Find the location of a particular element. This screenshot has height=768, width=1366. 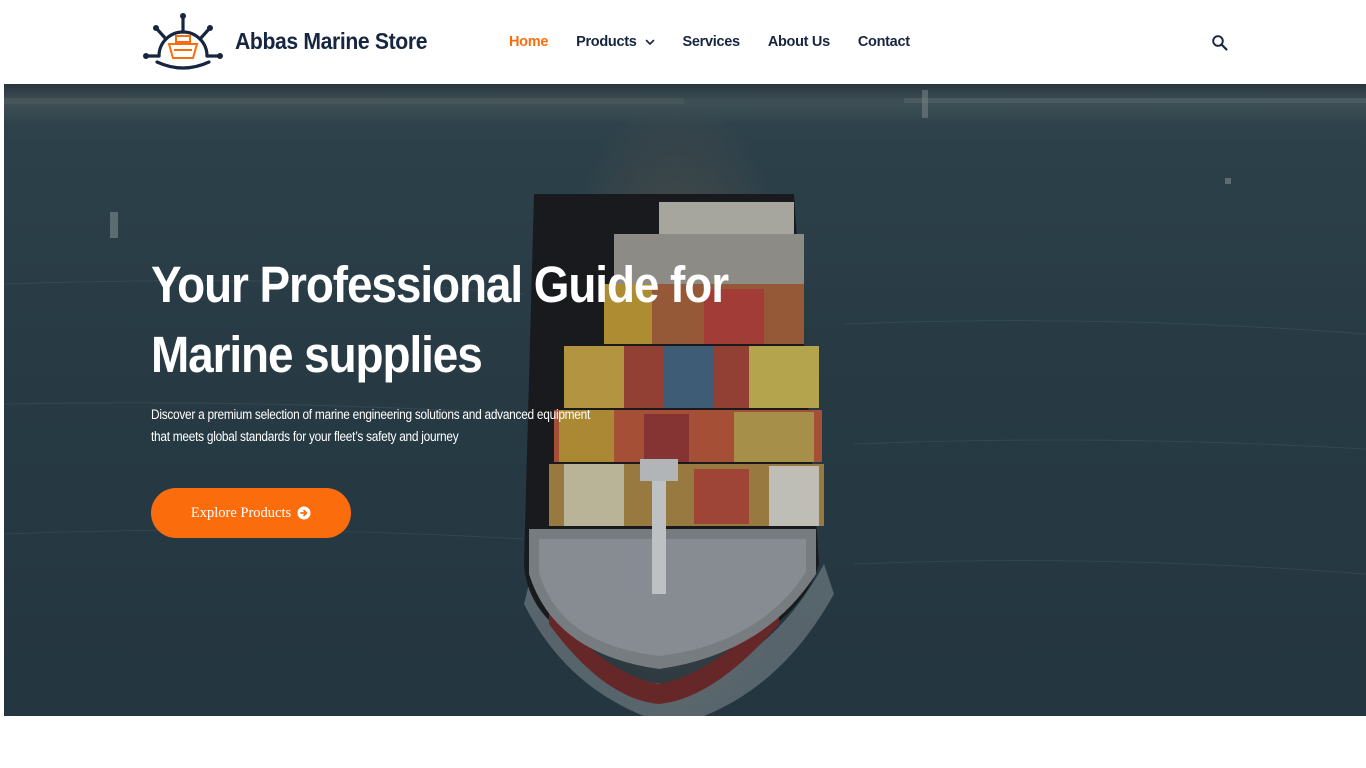

ship-wheel-icon is located at coordinates (183, 41).